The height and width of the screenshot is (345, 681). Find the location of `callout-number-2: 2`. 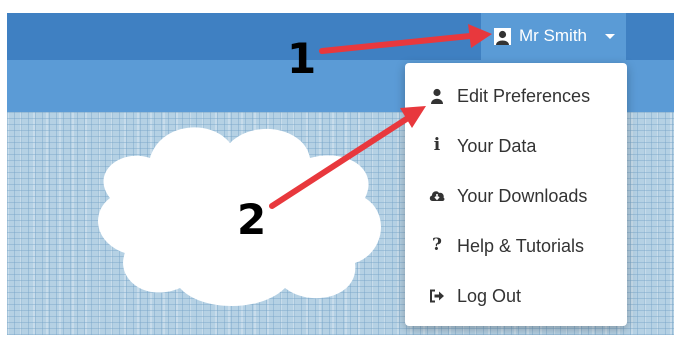

callout-number-2: 2 is located at coordinates (252, 219).